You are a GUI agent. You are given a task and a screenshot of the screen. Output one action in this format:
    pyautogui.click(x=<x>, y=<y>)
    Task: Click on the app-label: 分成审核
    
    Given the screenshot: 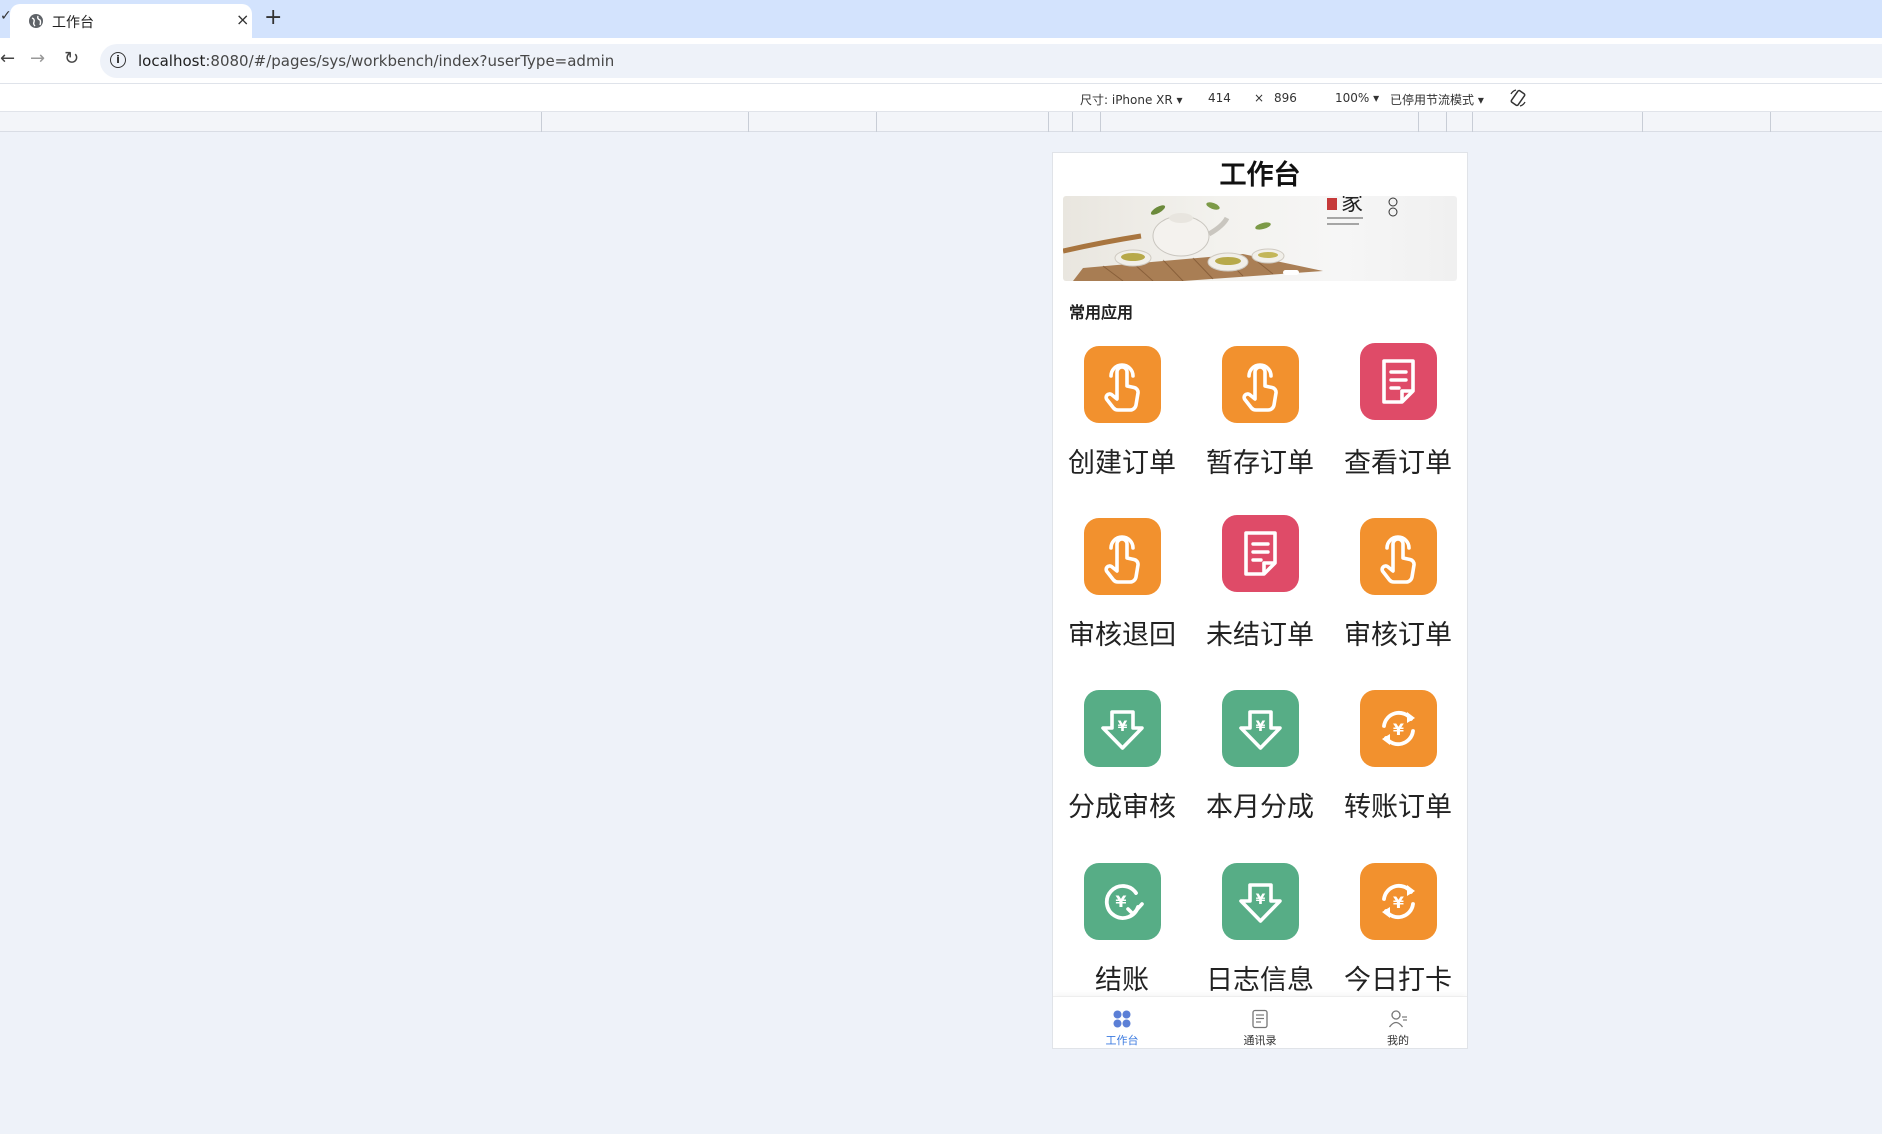 What is the action you would take?
    pyautogui.click(x=1122, y=807)
    